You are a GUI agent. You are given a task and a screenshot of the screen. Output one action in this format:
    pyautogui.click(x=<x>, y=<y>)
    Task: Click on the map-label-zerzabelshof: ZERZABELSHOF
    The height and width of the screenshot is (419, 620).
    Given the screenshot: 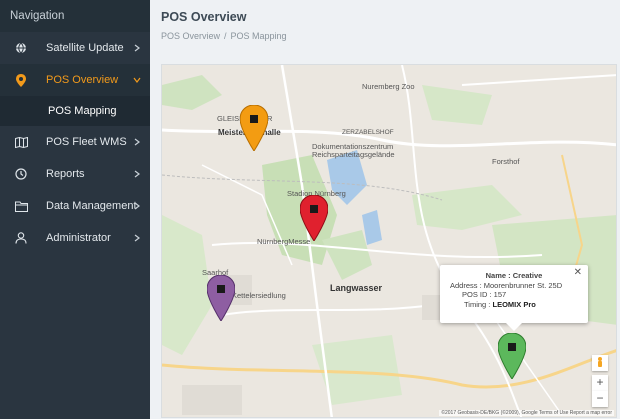 What is the action you would take?
    pyautogui.click(x=368, y=132)
    